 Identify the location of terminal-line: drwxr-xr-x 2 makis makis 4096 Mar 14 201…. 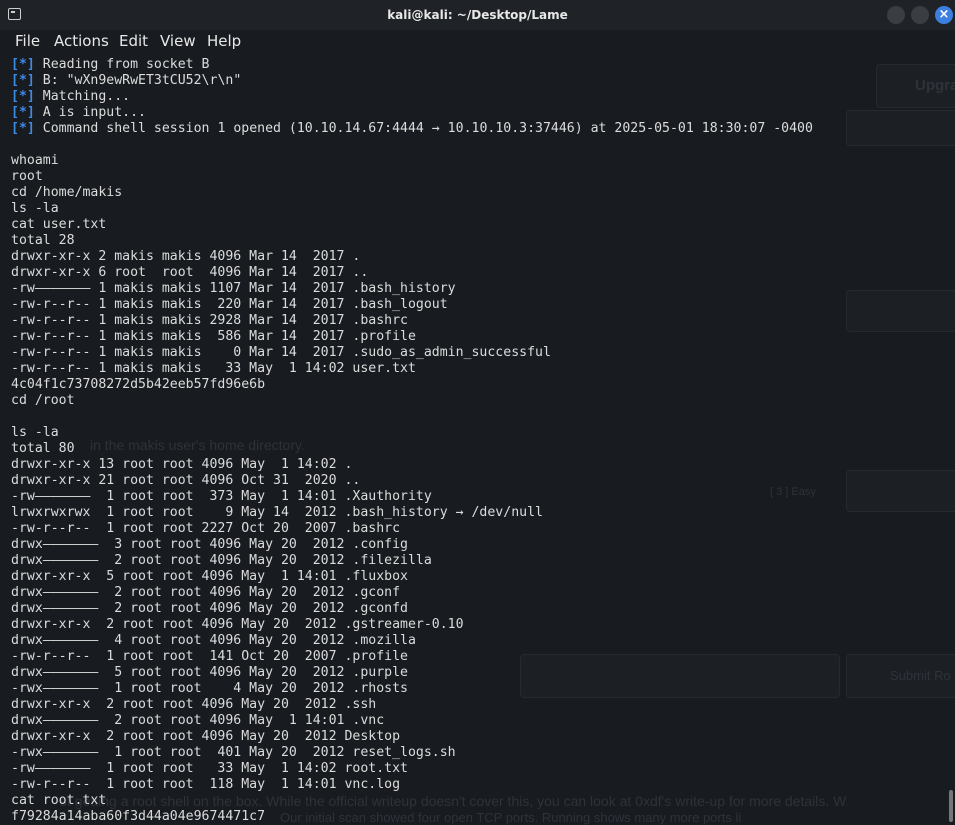
(476, 257).